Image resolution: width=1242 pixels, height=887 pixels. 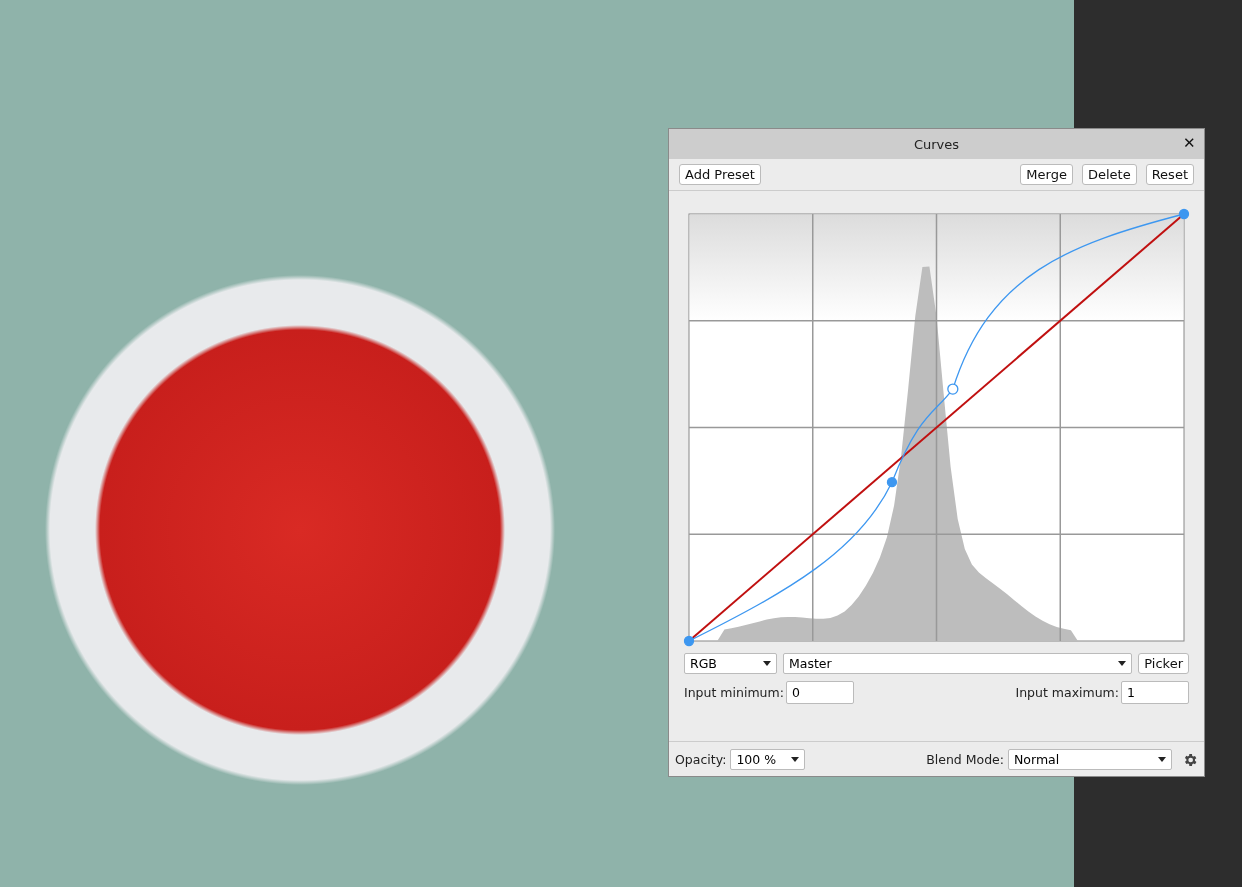 What do you see at coordinates (1190, 759) in the screenshot?
I see `settings-icon` at bounding box center [1190, 759].